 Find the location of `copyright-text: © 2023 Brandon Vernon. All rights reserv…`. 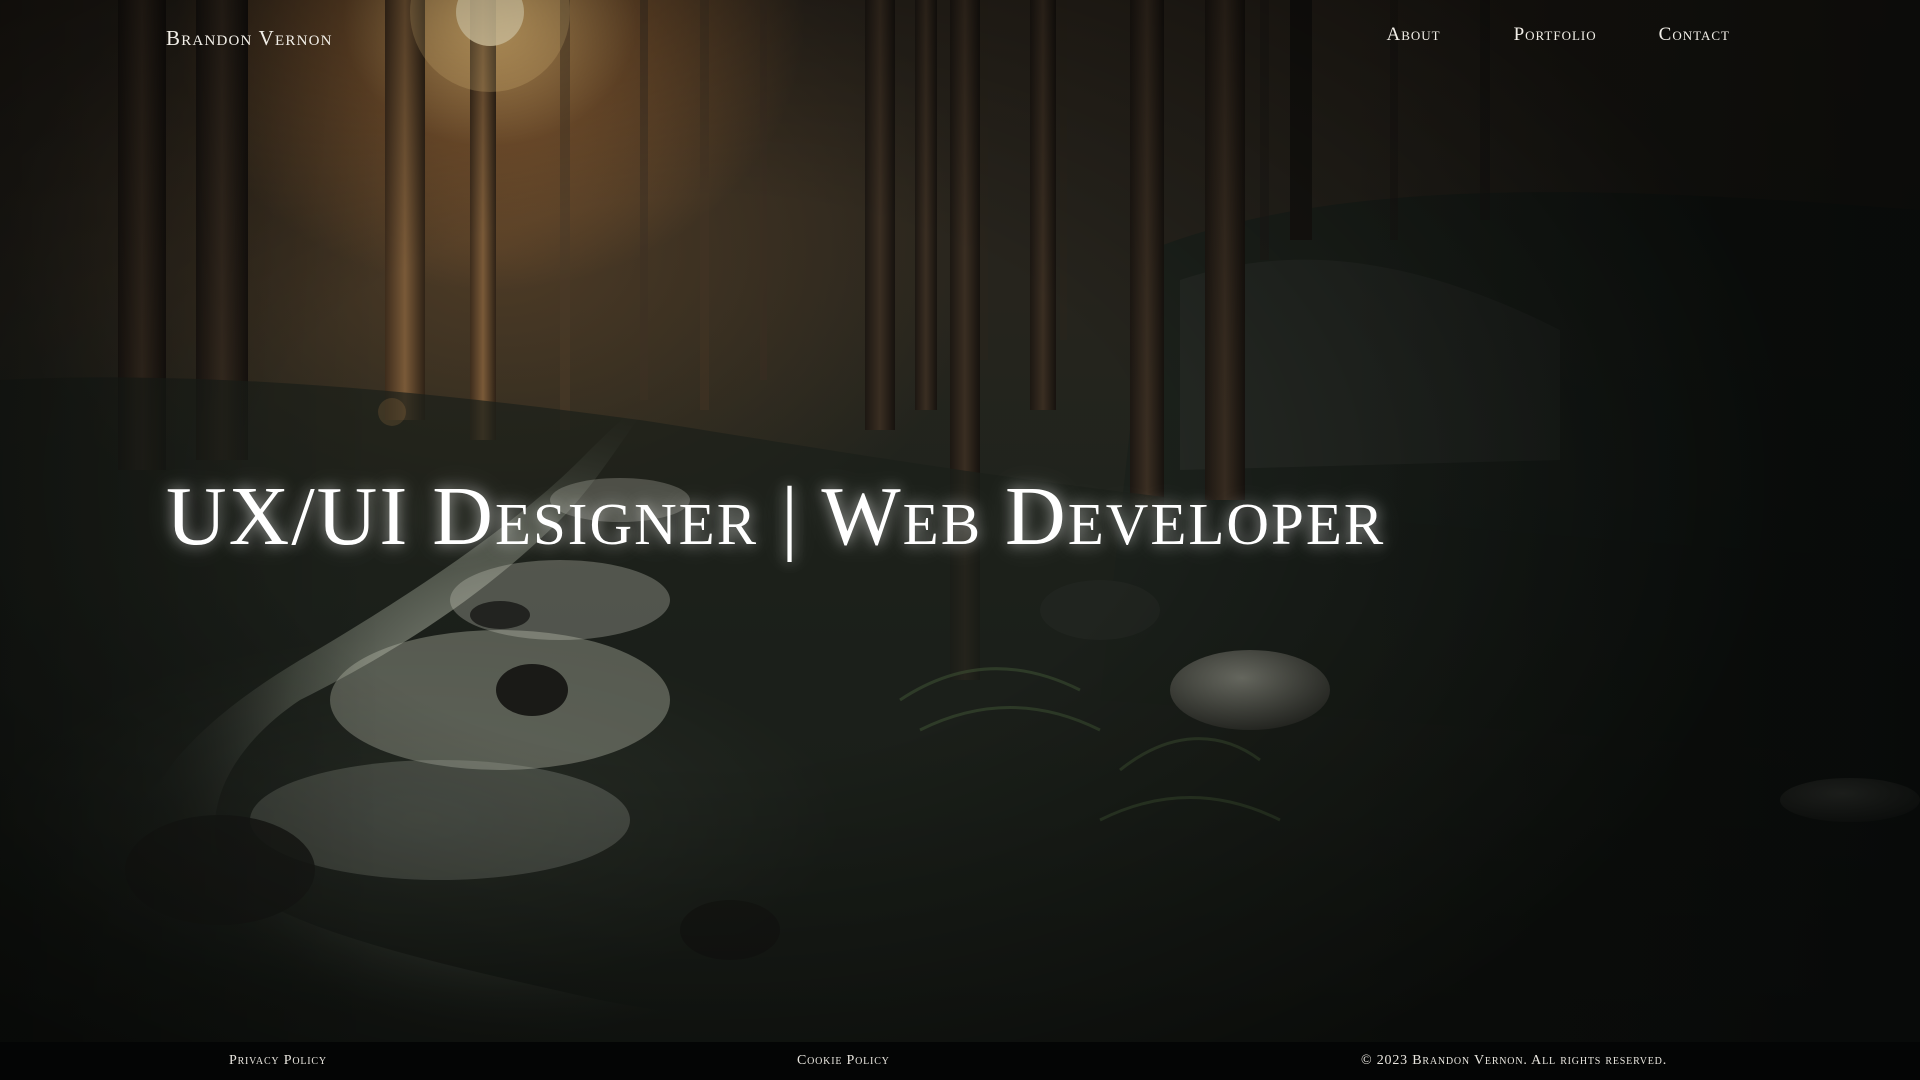

copyright-text: © 2023 Brandon Vernon. All rights reserv… is located at coordinates (1514, 1060).